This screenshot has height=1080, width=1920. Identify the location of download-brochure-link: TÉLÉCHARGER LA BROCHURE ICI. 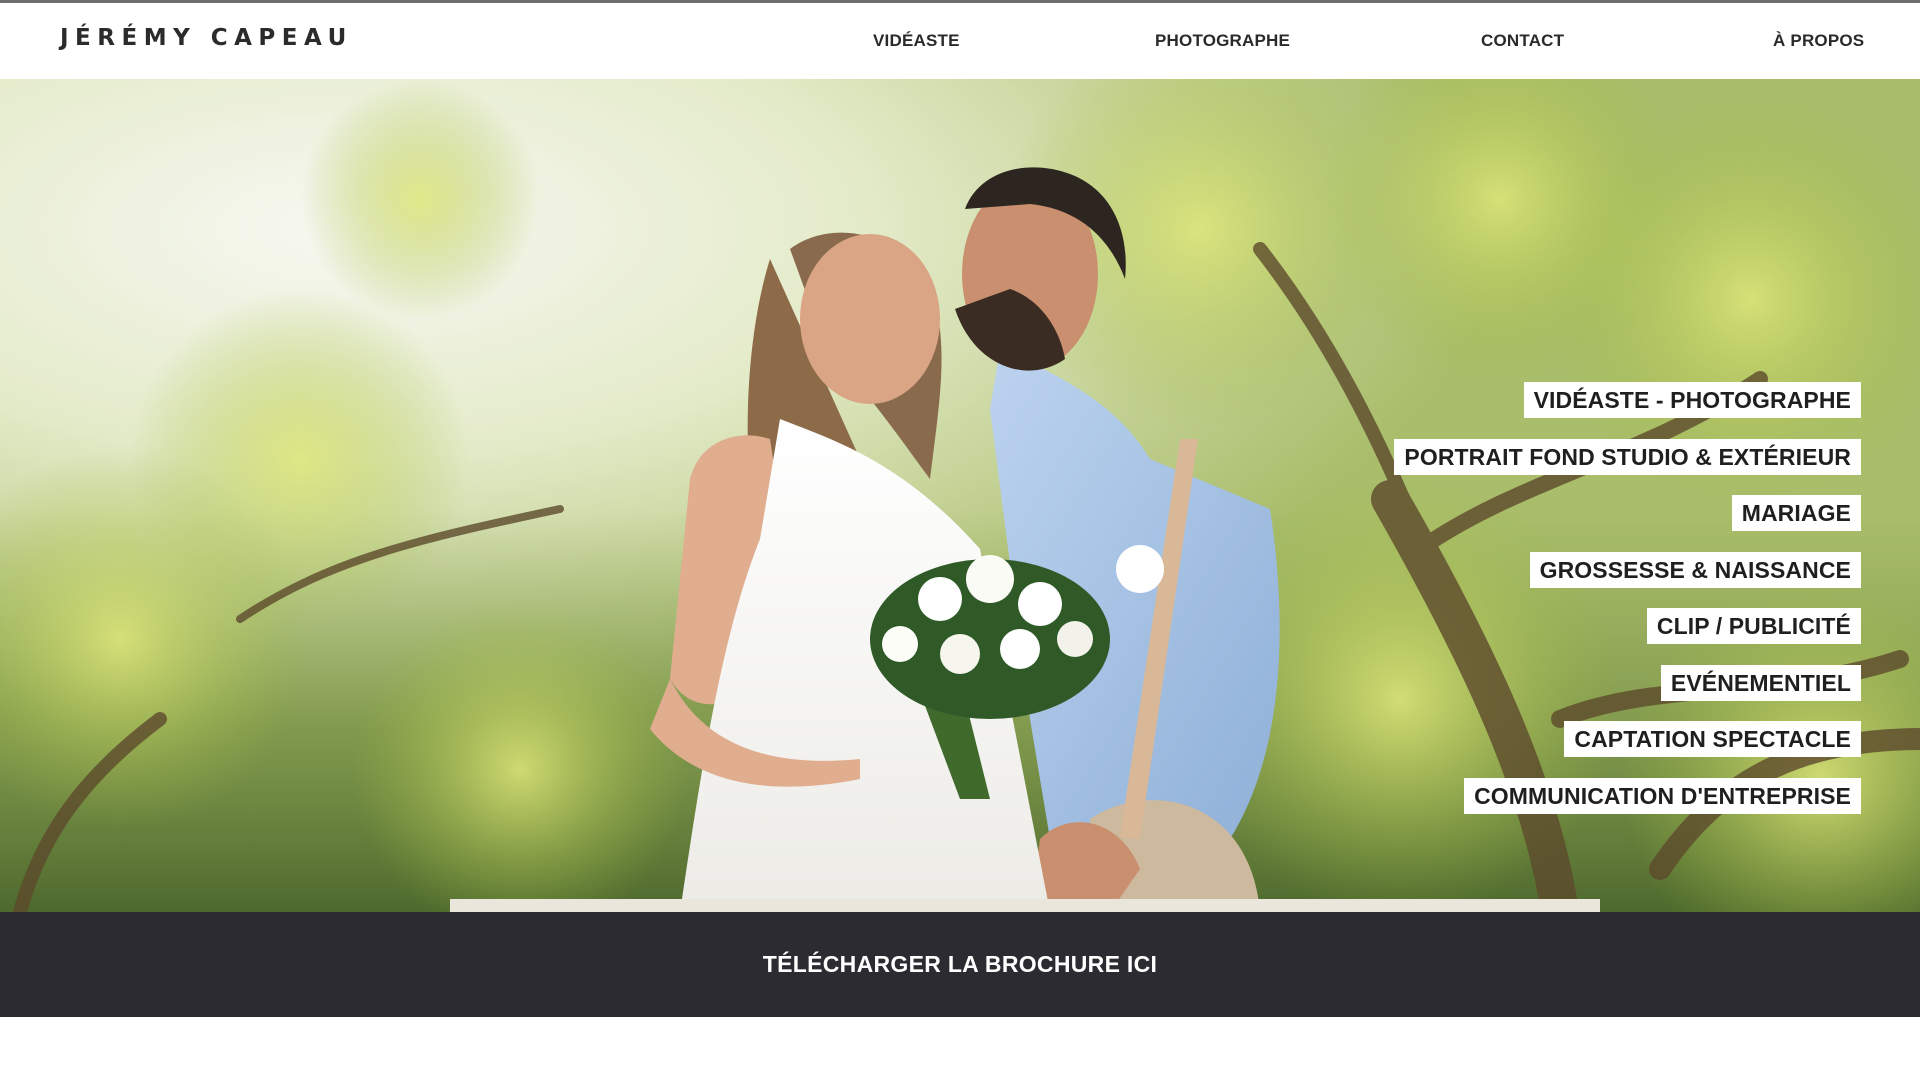
(960, 964).